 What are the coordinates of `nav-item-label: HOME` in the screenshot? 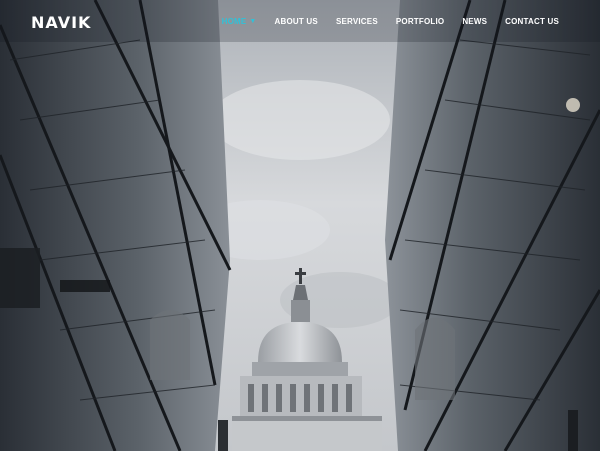 It's located at (234, 21).